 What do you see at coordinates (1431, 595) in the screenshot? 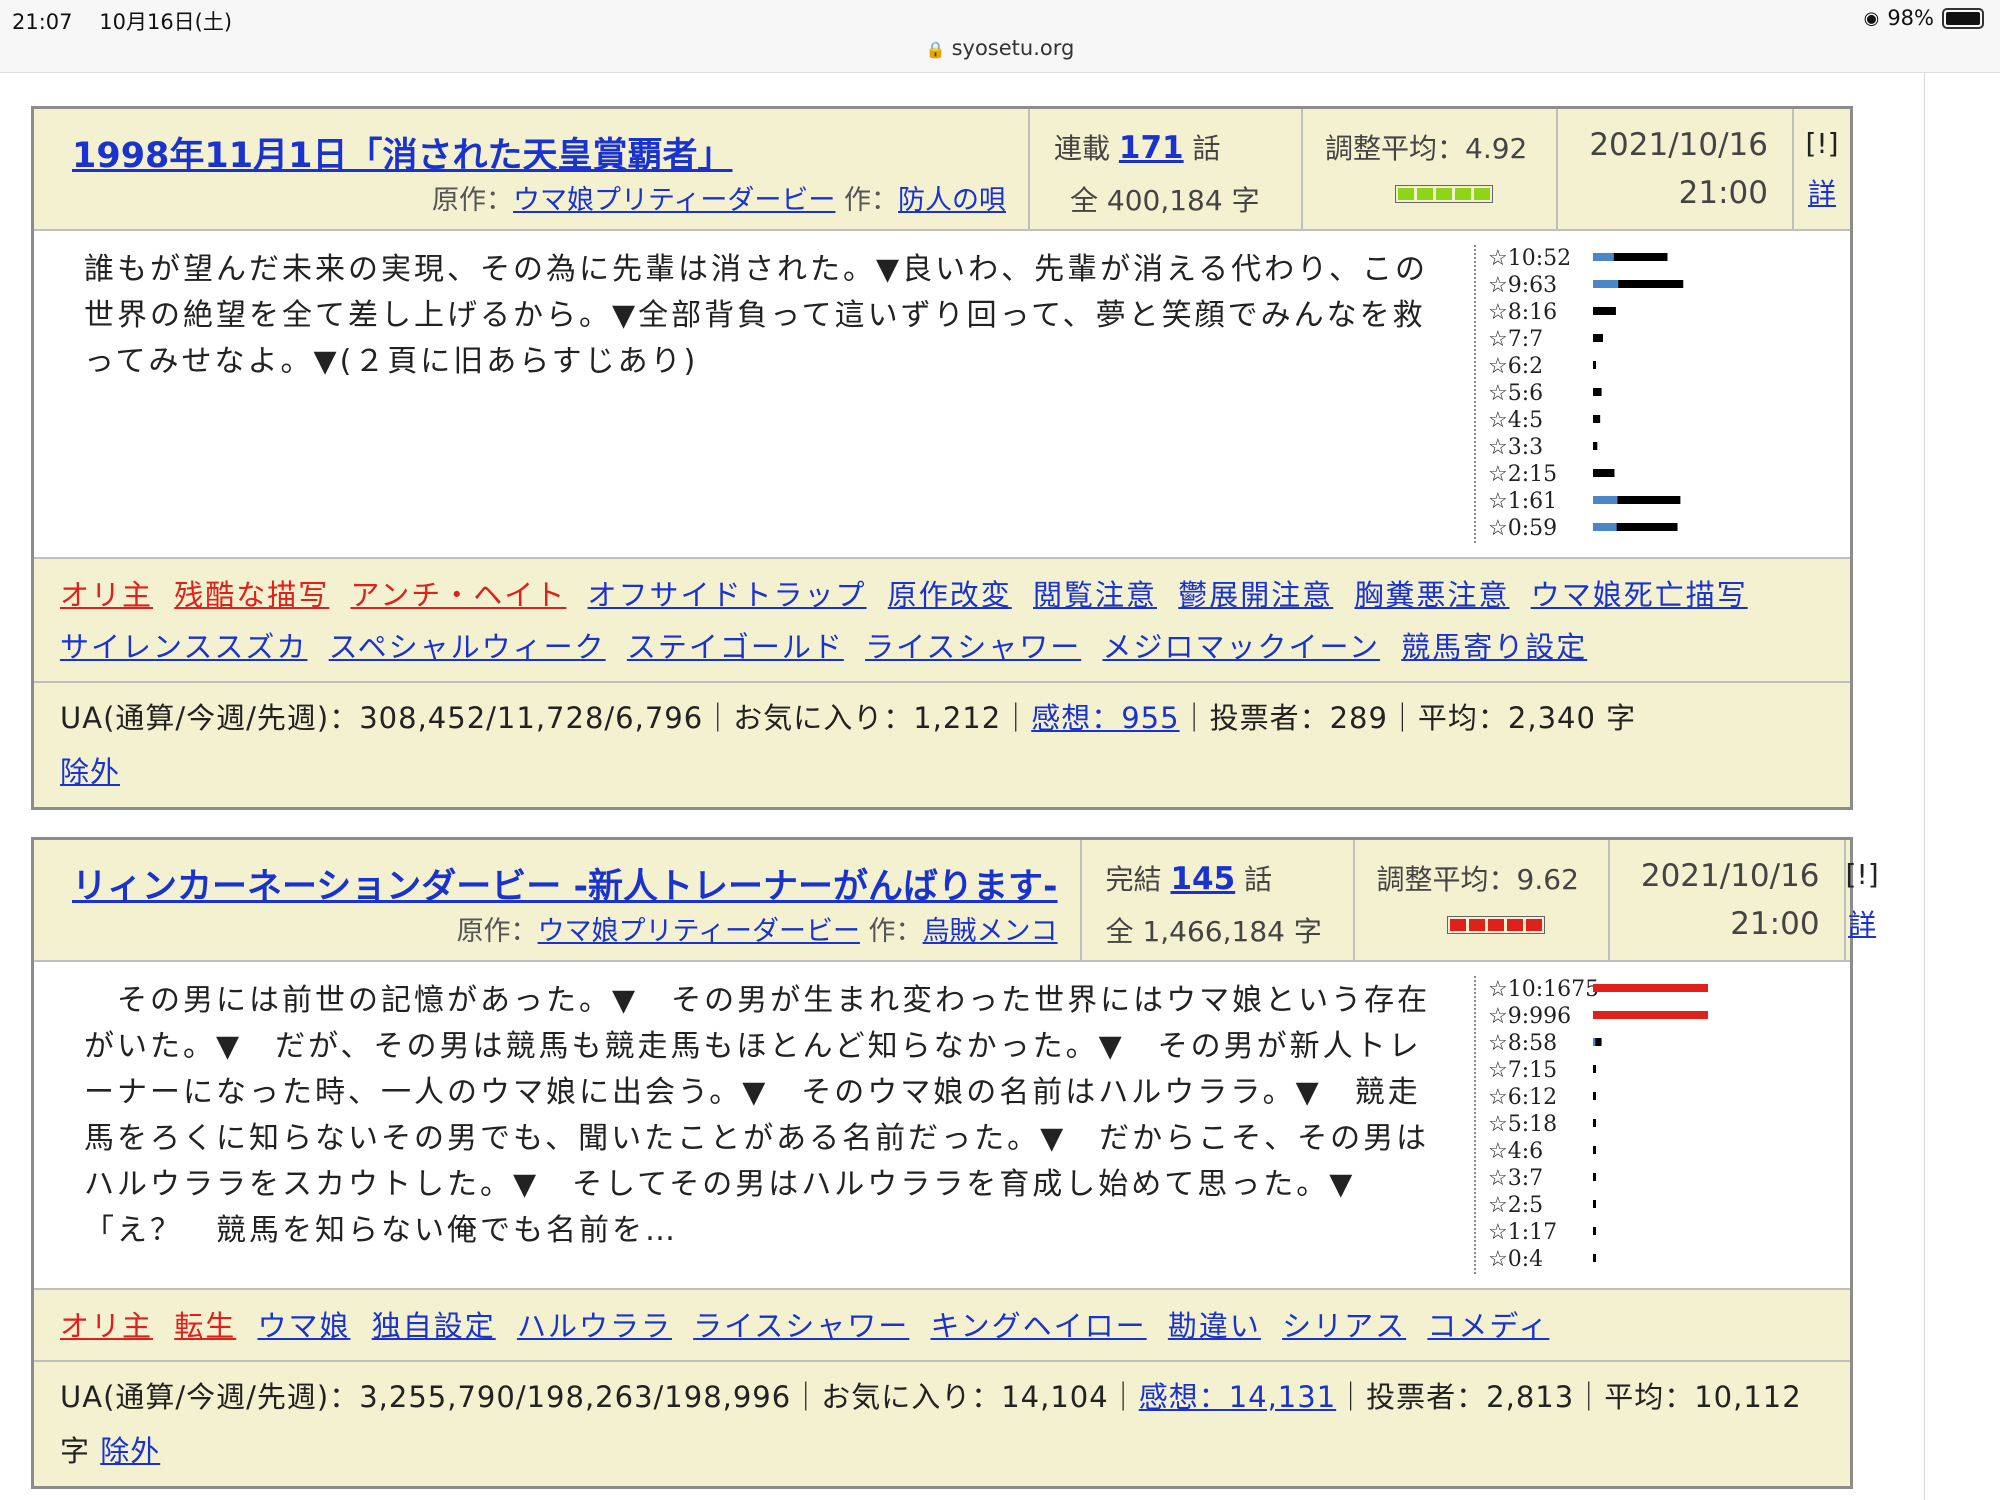
I see `tag-link: 胸糞悪注意` at bounding box center [1431, 595].